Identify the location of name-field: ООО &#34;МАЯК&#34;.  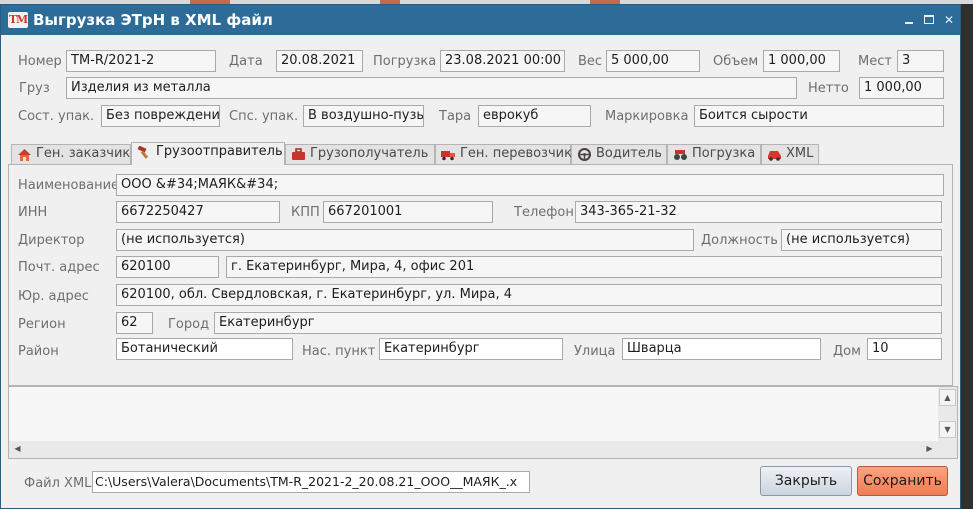
(530, 185).